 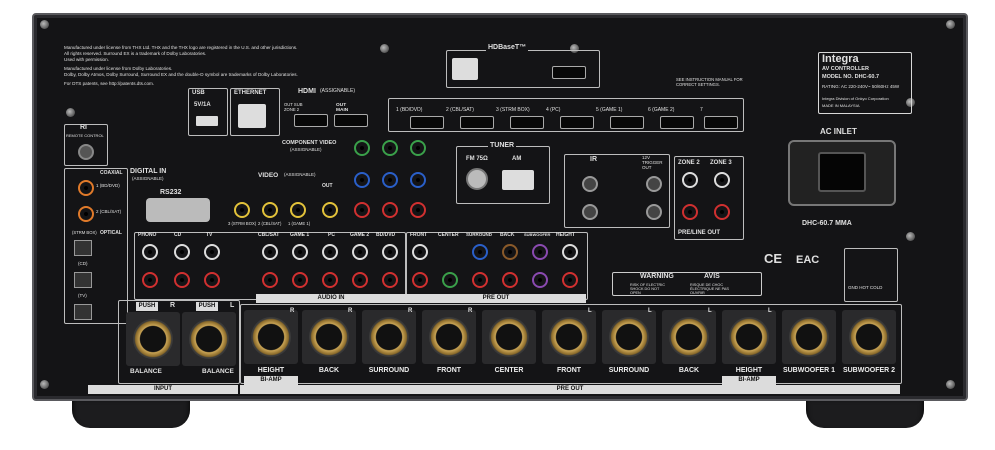 What do you see at coordinates (178, 210) in the screenshot?
I see `rs232-port` at bounding box center [178, 210].